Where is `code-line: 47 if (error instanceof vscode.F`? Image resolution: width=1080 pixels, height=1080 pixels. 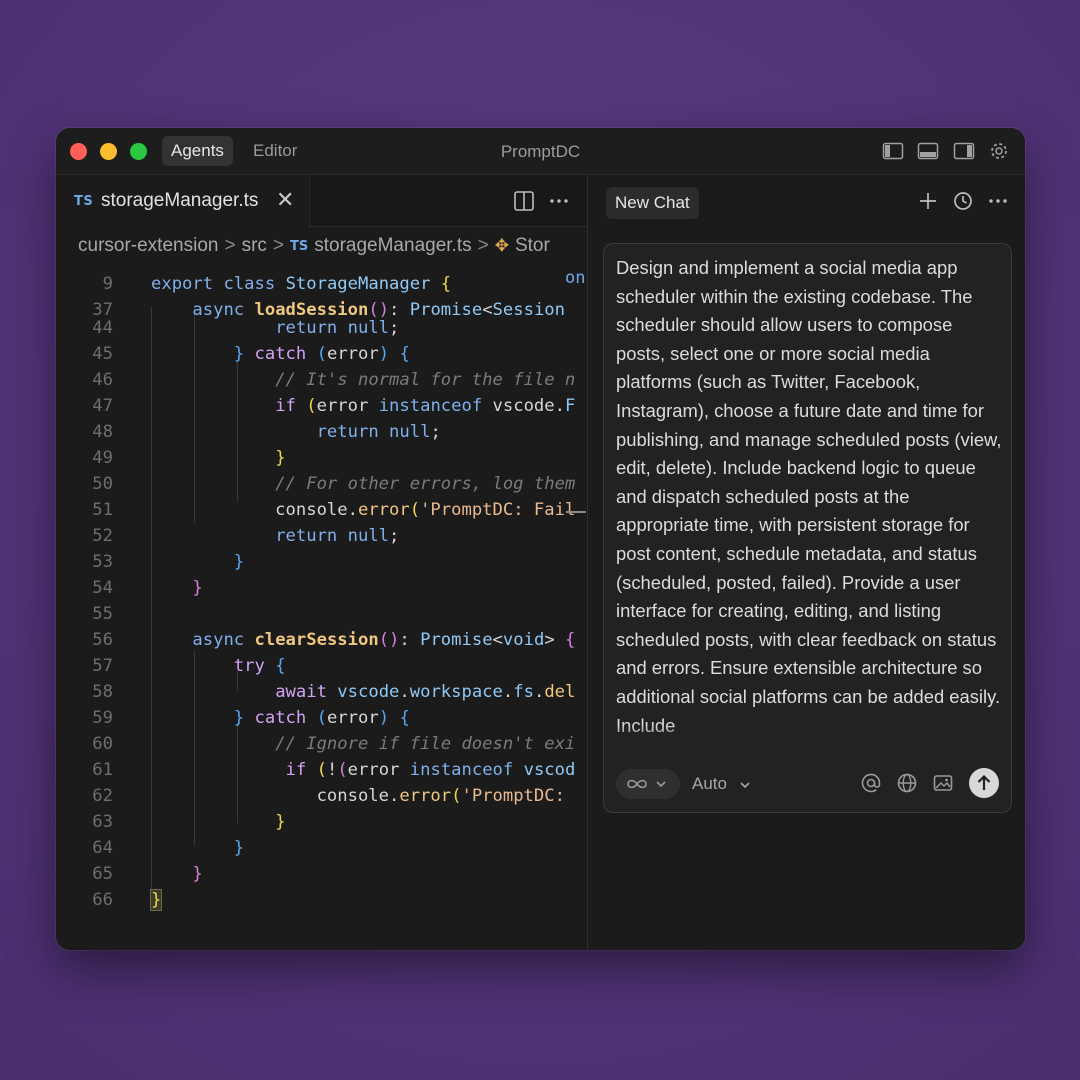 code-line: 47 if (error instanceof vscode.F is located at coordinates (334, 406).